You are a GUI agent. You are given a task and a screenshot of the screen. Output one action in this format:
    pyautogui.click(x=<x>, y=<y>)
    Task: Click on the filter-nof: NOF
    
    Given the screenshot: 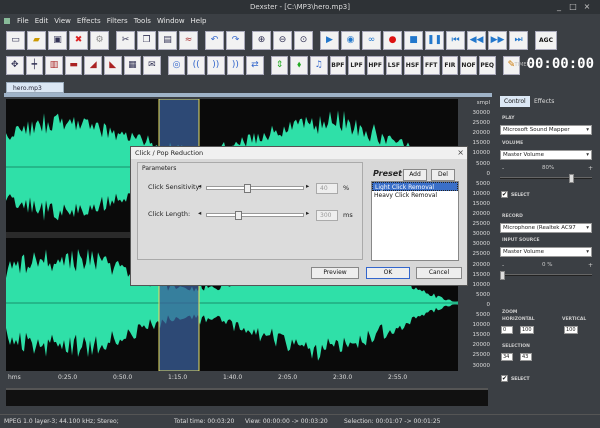 What is the action you would take?
    pyautogui.click(x=468, y=65)
    